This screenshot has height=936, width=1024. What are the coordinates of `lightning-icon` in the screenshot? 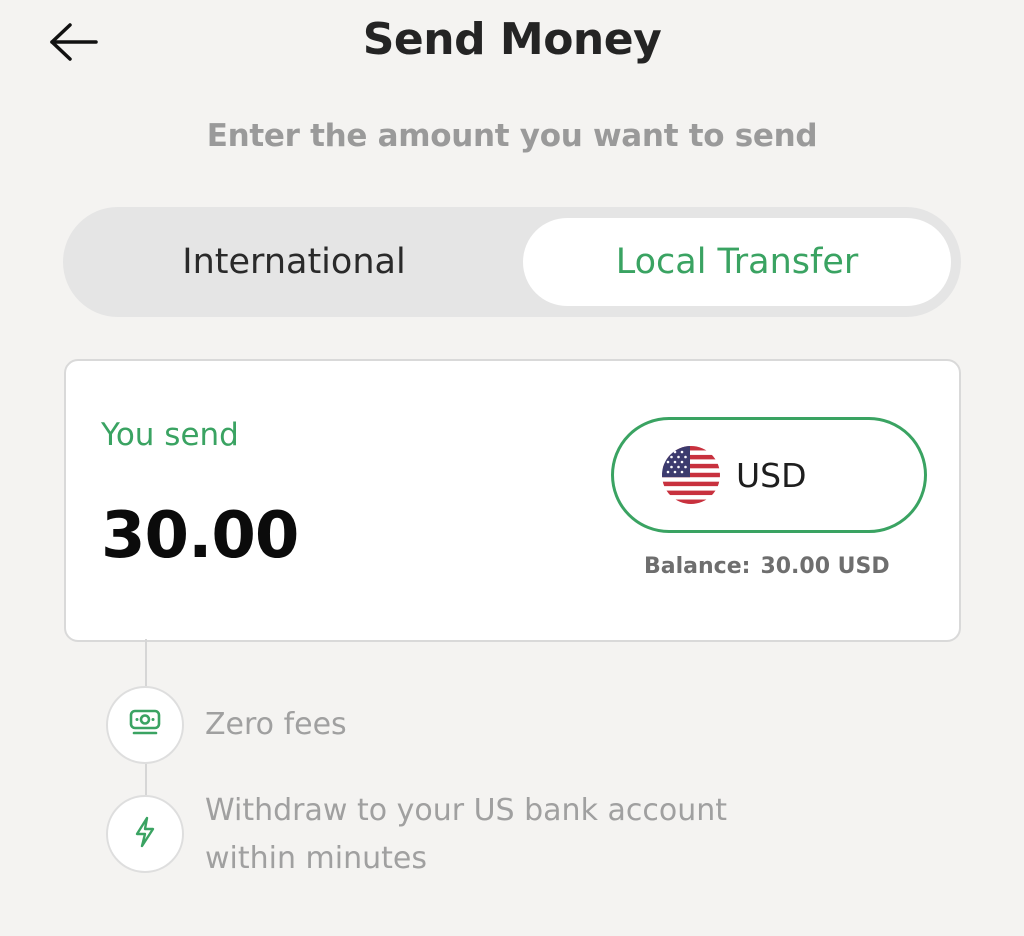 It's located at (145, 834).